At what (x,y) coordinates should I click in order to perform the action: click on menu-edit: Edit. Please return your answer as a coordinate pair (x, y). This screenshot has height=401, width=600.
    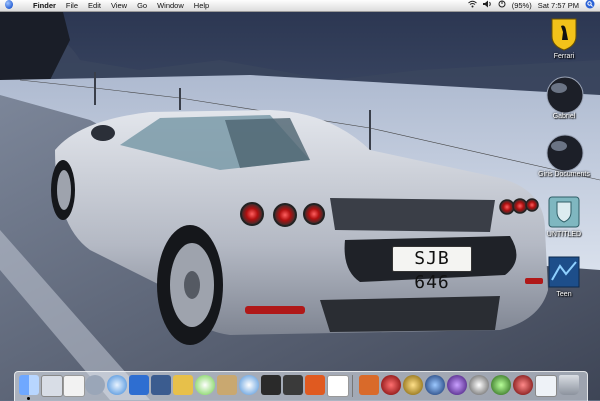
    Looking at the image, I should click on (94, 5).